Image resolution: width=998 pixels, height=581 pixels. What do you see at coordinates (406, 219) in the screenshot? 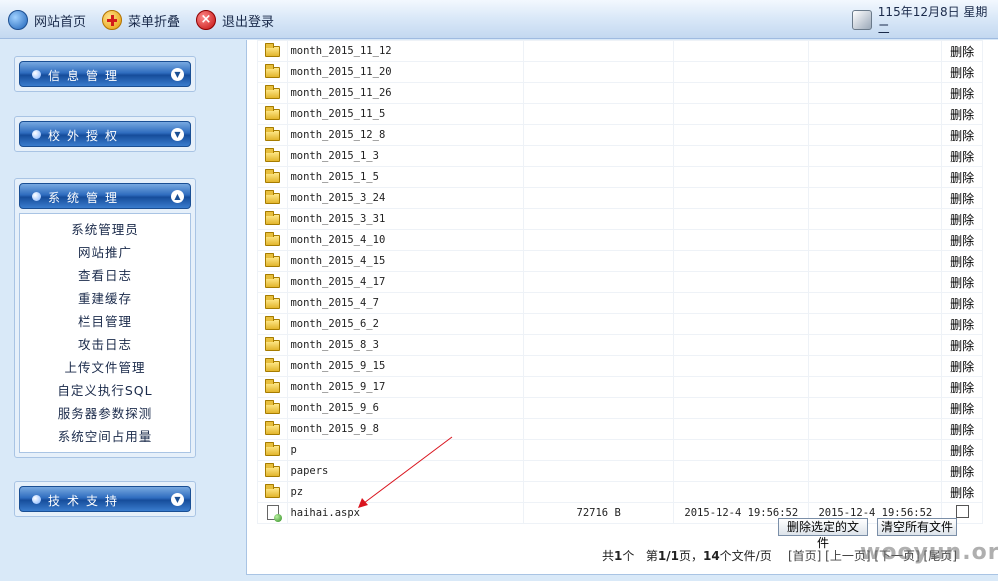
I see `folder-name: month_2015_3_31` at bounding box center [406, 219].